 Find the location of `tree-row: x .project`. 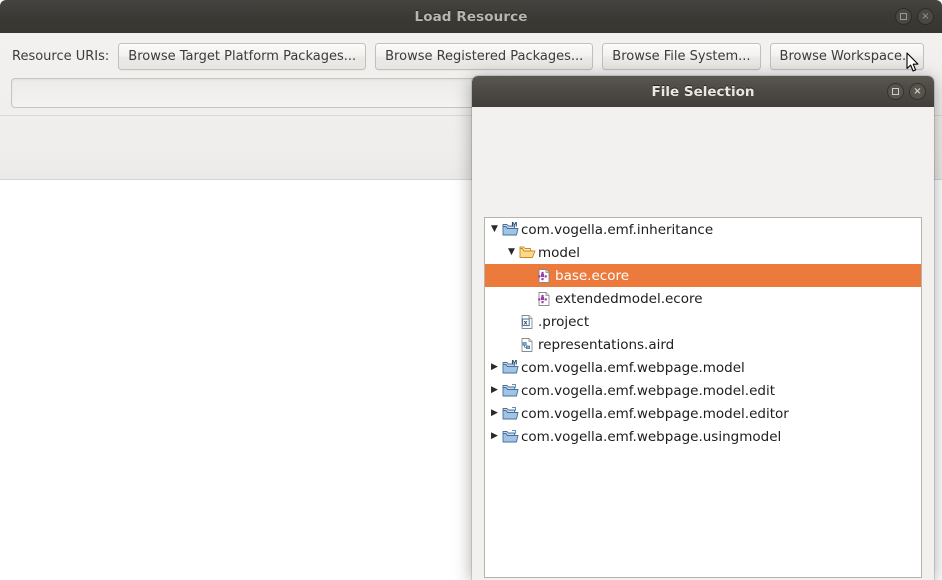

tree-row: x .project is located at coordinates (703, 321).